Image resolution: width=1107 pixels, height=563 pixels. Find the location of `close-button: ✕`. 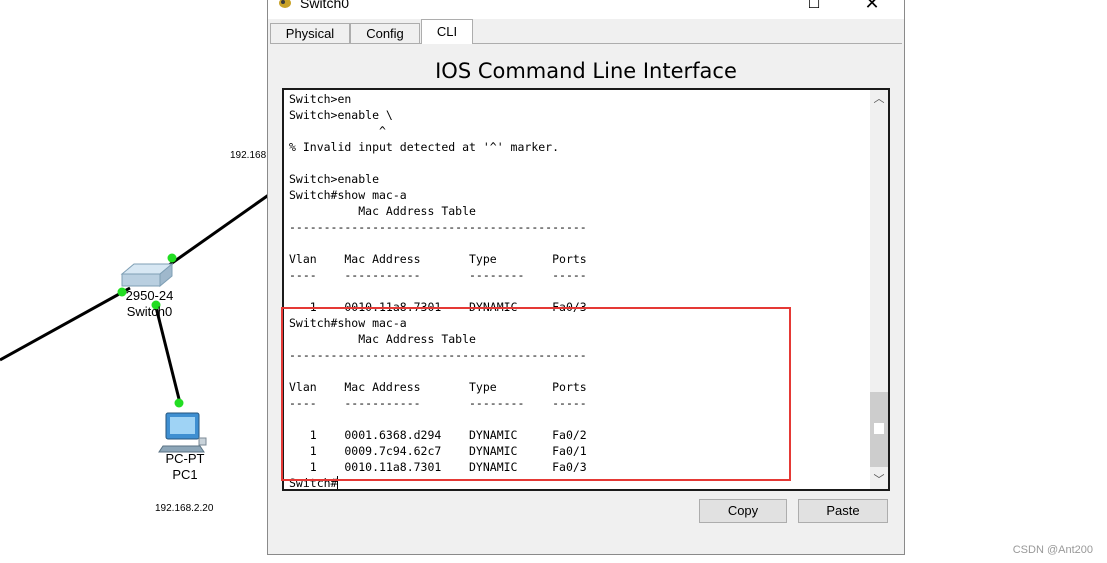

close-button: ✕ is located at coordinates (872, 7).